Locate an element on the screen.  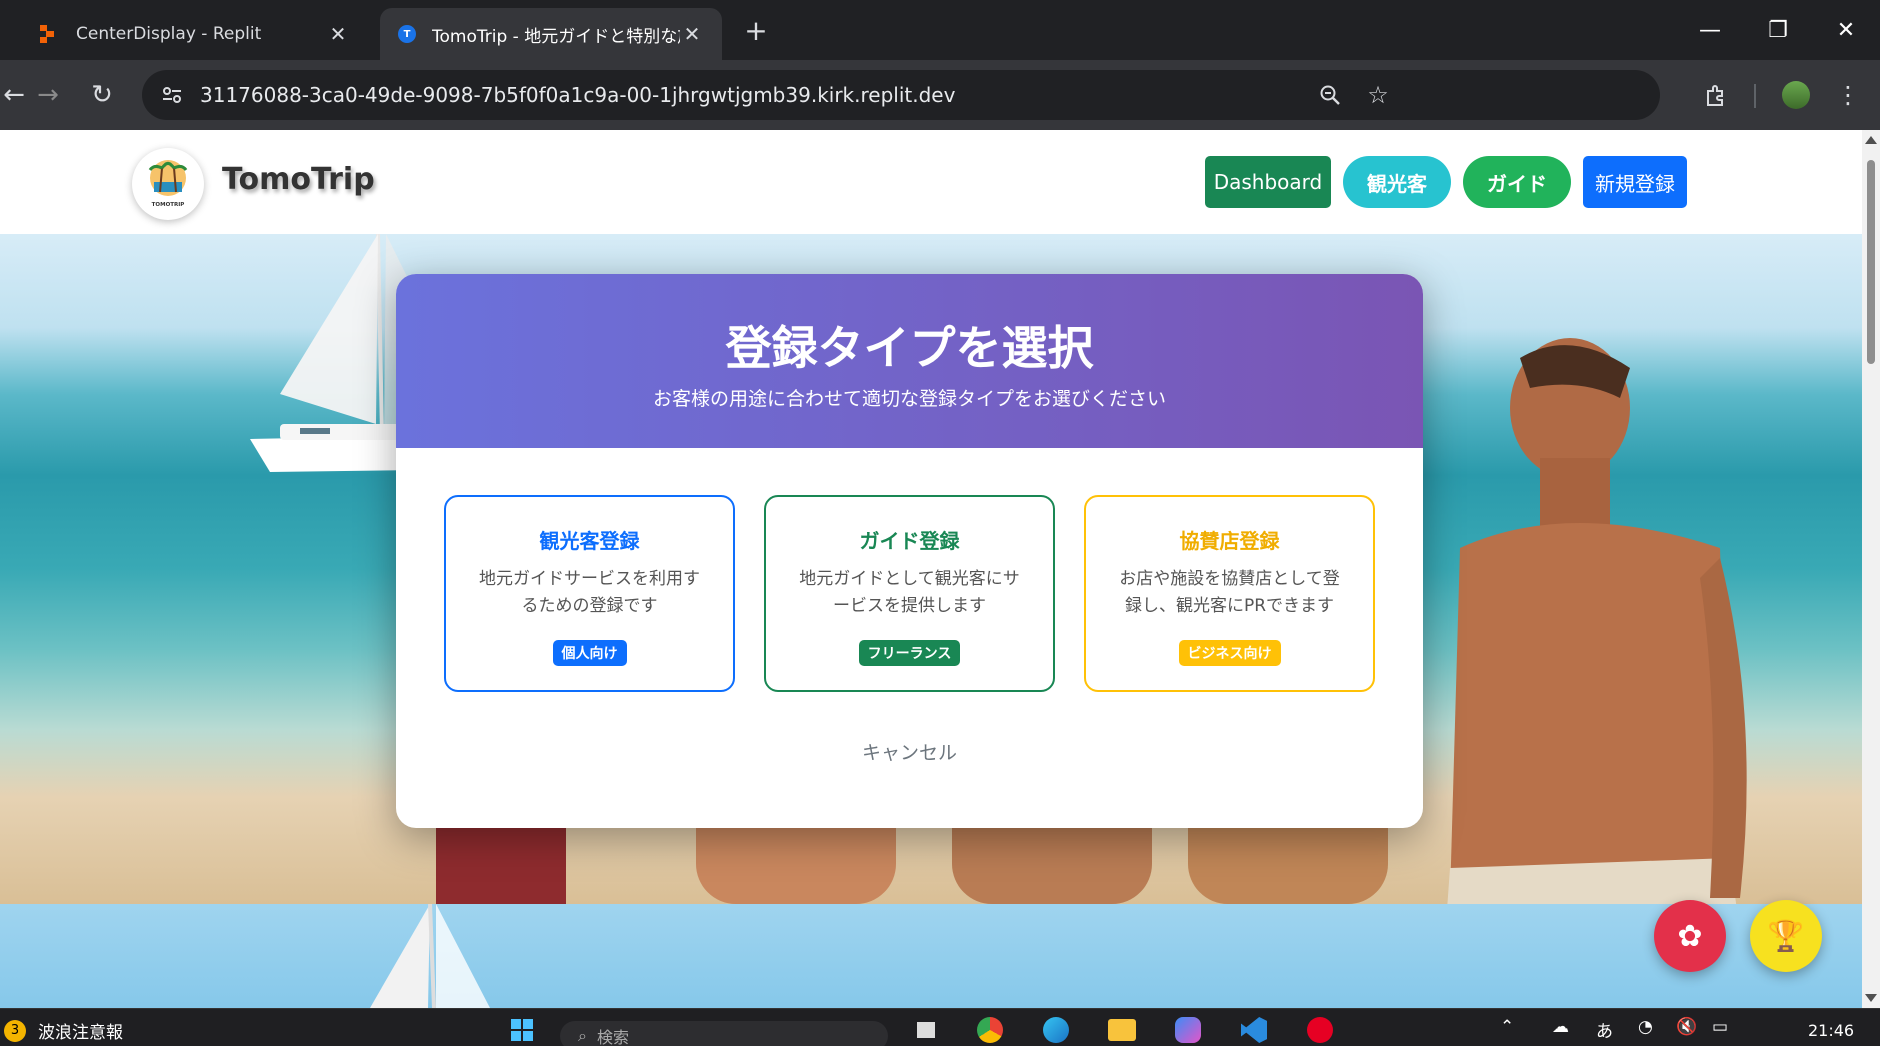
sailboat-mast-image is located at coordinates (430, 956).